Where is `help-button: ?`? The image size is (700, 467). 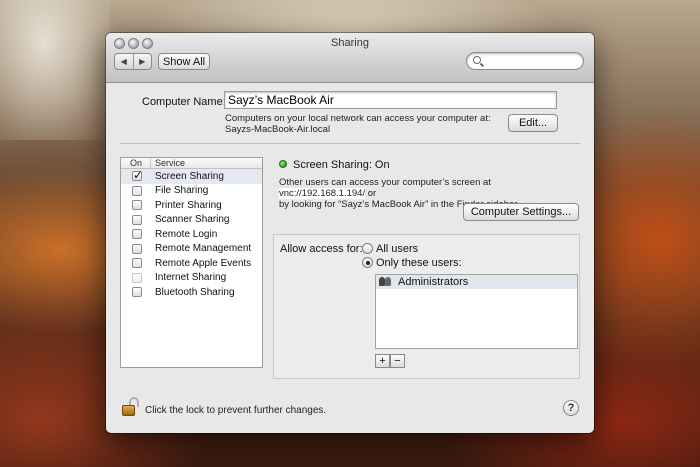 help-button: ? is located at coordinates (571, 408).